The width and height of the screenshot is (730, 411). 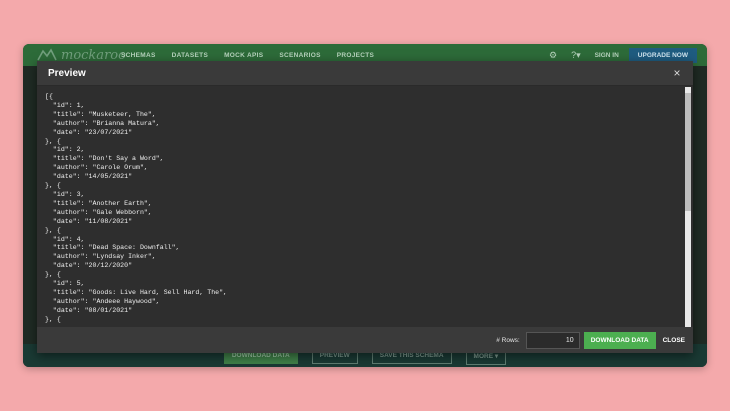 What do you see at coordinates (365, 73) in the screenshot?
I see `modal-header: Preview ×` at bounding box center [365, 73].